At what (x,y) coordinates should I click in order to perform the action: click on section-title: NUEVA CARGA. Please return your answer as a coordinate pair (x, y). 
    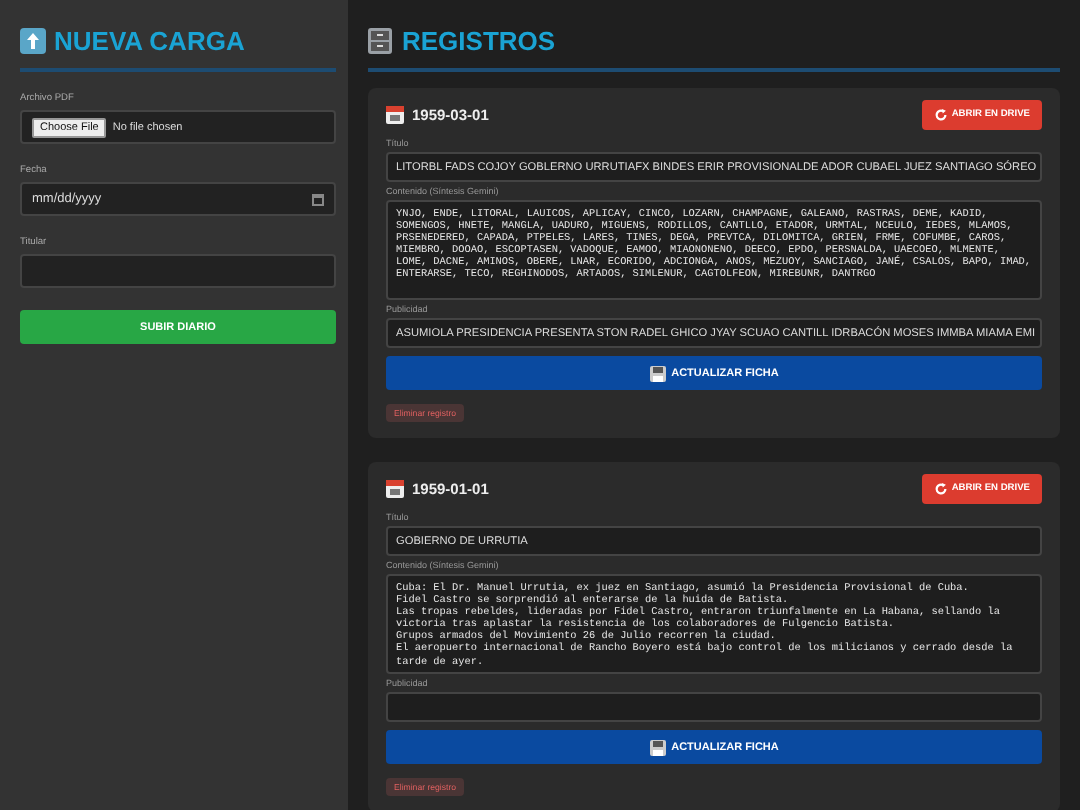
    Looking at the image, I should click on (149, 41).